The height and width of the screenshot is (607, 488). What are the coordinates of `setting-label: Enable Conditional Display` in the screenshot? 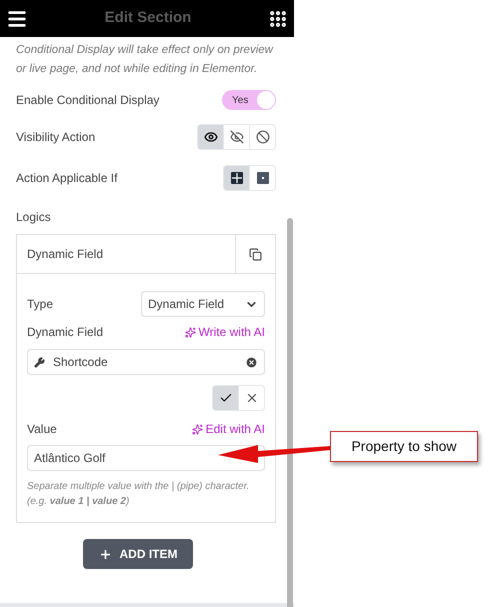 It's located at (88, 100).